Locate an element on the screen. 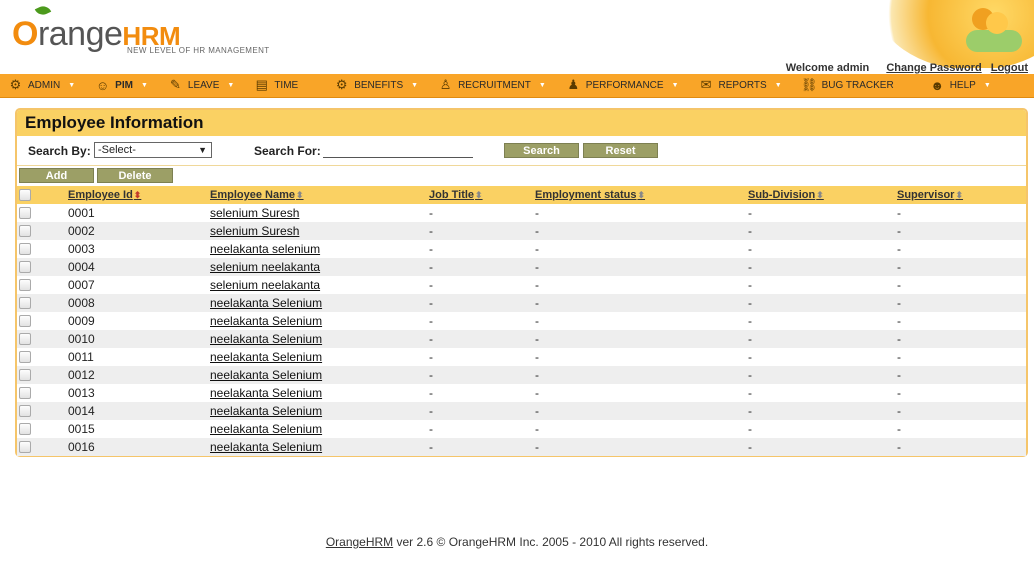 This screenshot has height=576, width=1034. search-row: Search By: -Select- ▼ Search For is located at coordinates (521, 151).